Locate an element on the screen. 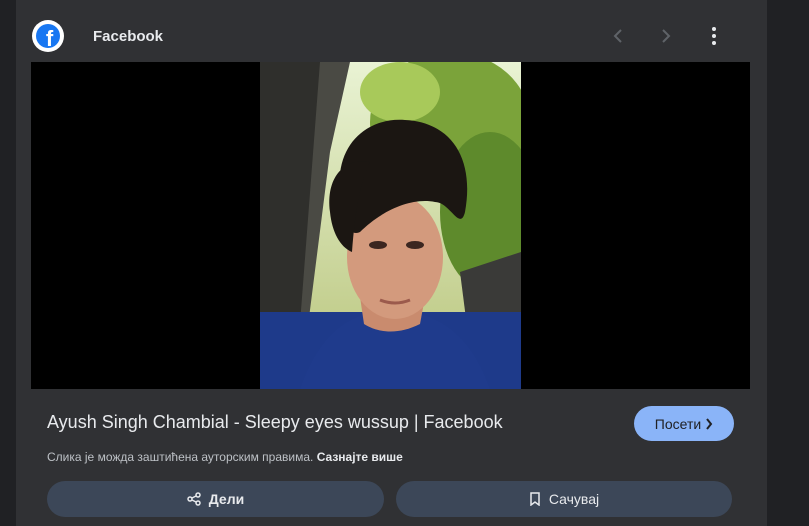  save-button: Сачувај is located at coordinates (564, 499).